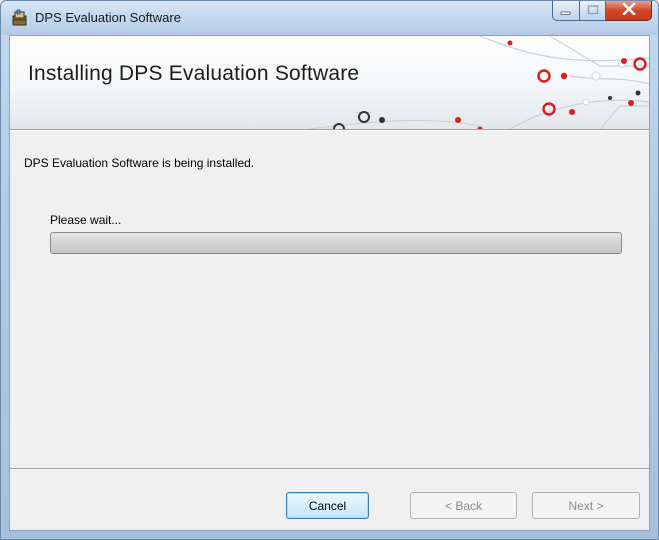 The width and height of the screenshot is (659, 540). Describe the element at coordinates (327, 505) in the screenshot. I see `cancel-button: Cancel` at that location.